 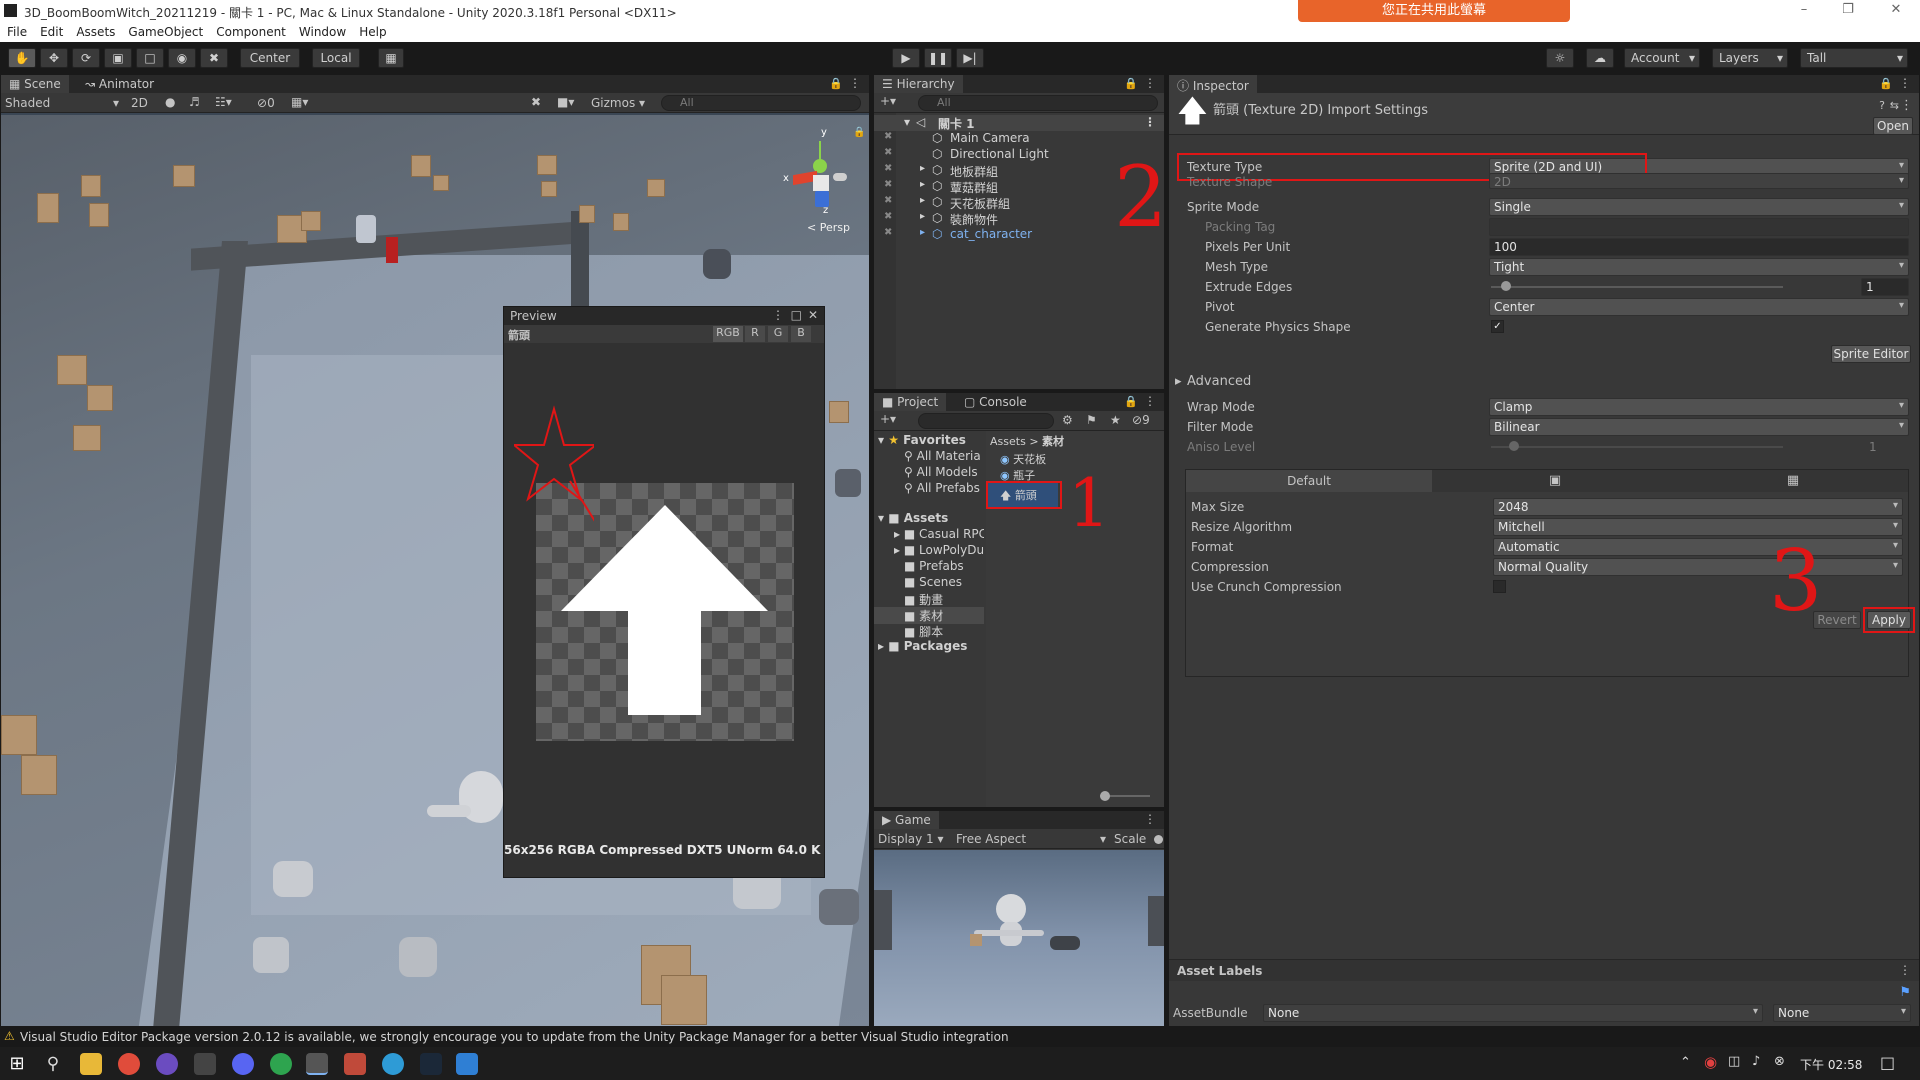 What do you see at coordinates (1309, 481) in the screenshot?
I see `platform-tab-default: Default` at bounding box center [1309, 481].